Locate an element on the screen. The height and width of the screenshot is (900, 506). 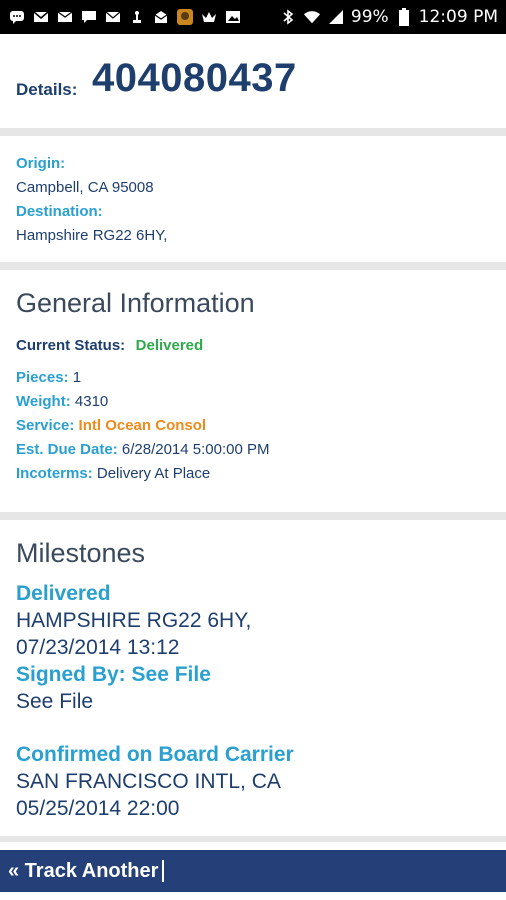
gmail-icon is located at coordinates (41, 17).